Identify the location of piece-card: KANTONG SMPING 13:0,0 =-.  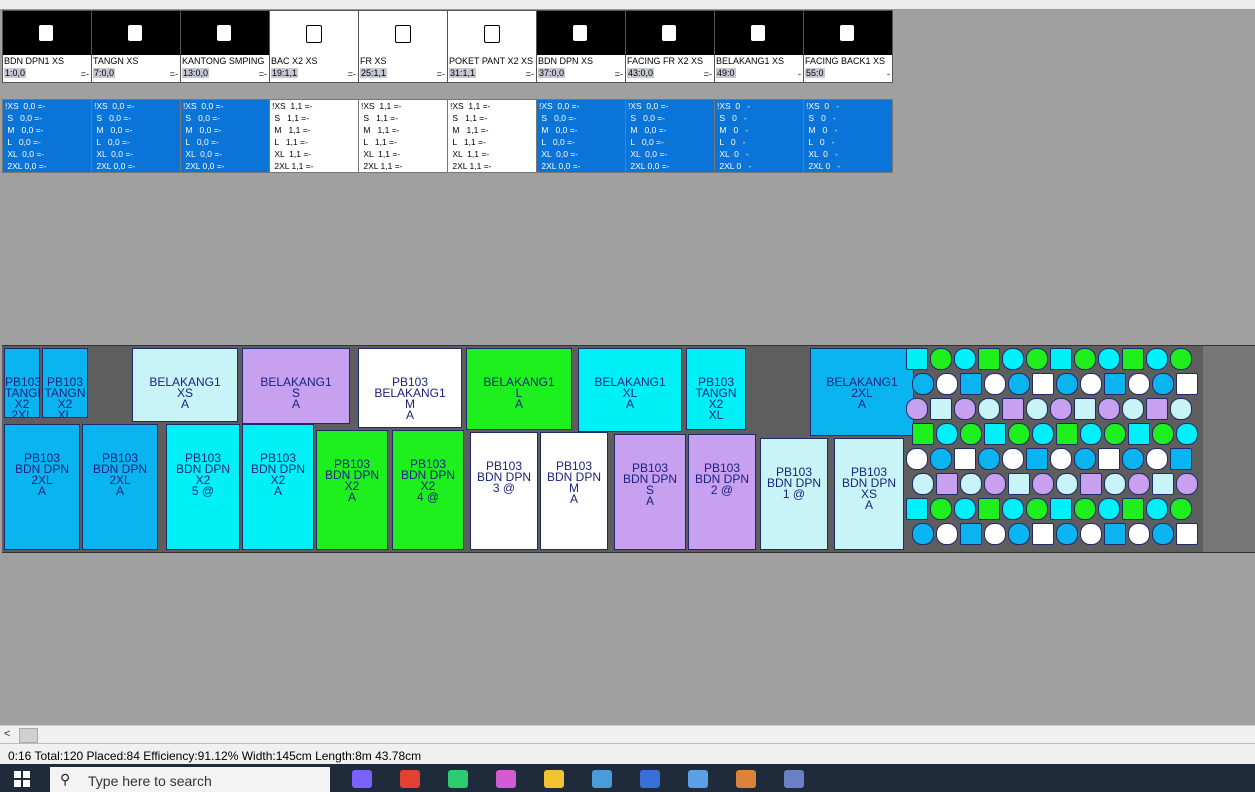
(225, 46).